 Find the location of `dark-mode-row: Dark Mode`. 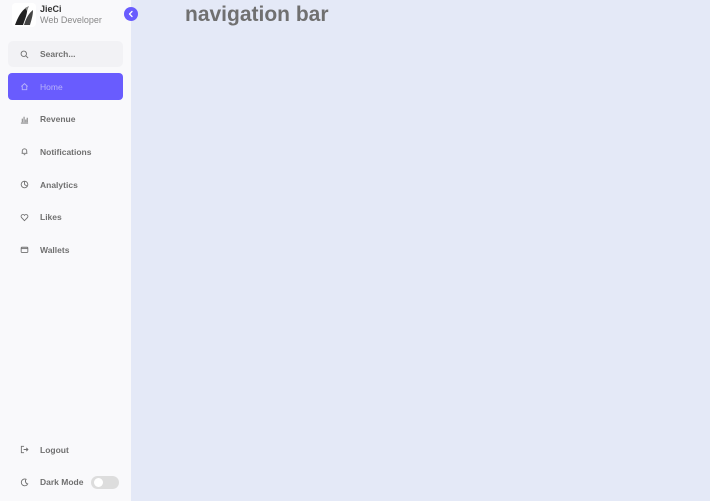

dark-mode-row: Dark Mode is located at coordinates (65, 482).